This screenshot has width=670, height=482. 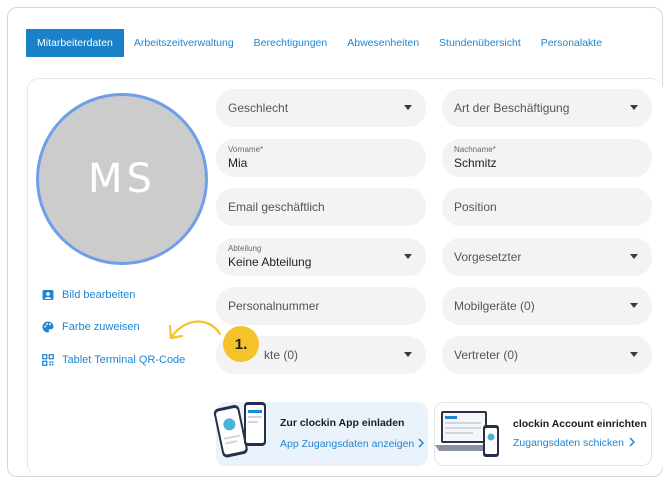 I want to click on department-value: Keine Abteilung, so click(x=270, y=262).